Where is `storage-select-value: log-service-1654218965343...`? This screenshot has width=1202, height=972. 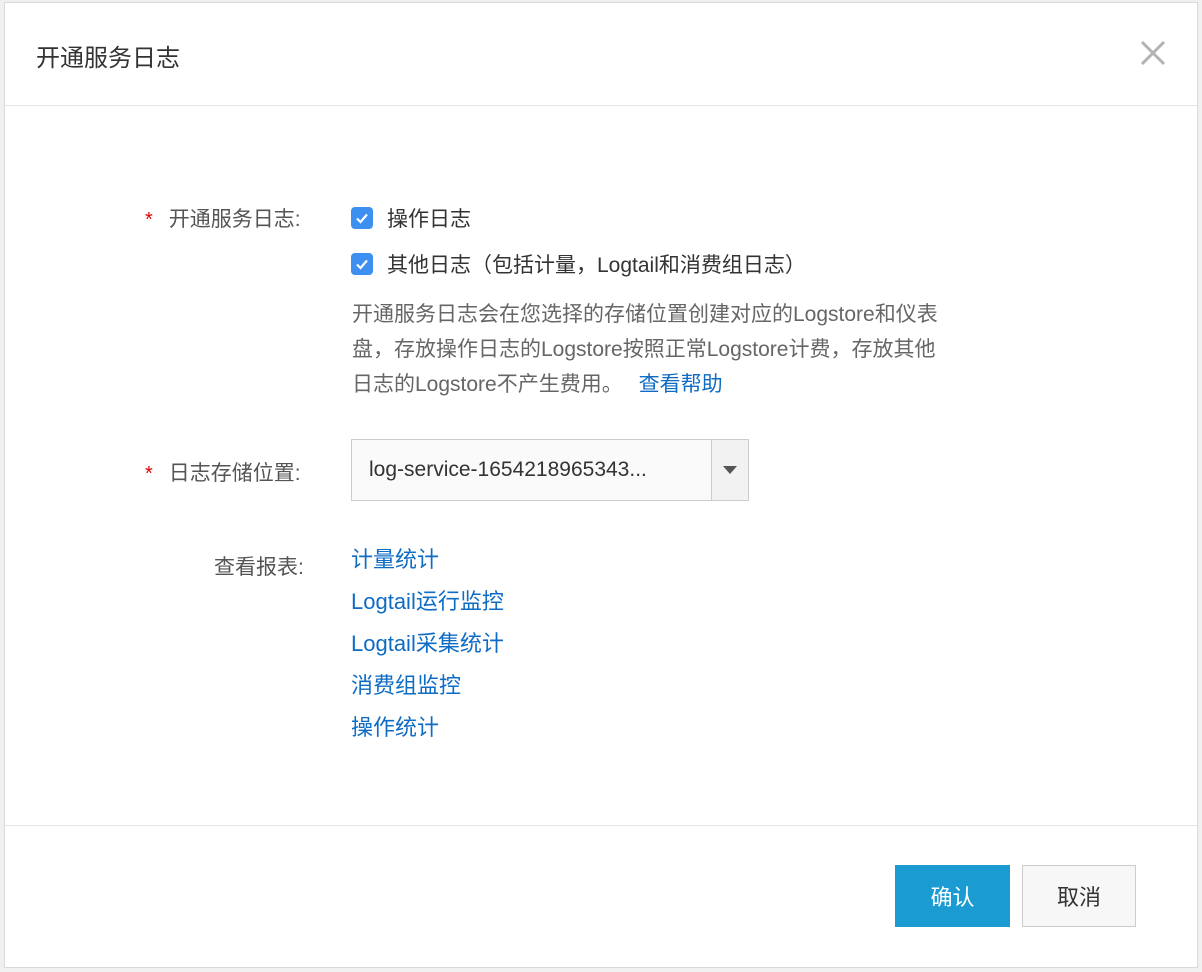
storage-select-value: log-service-1654218965343... is located at coordinates (508, 469).